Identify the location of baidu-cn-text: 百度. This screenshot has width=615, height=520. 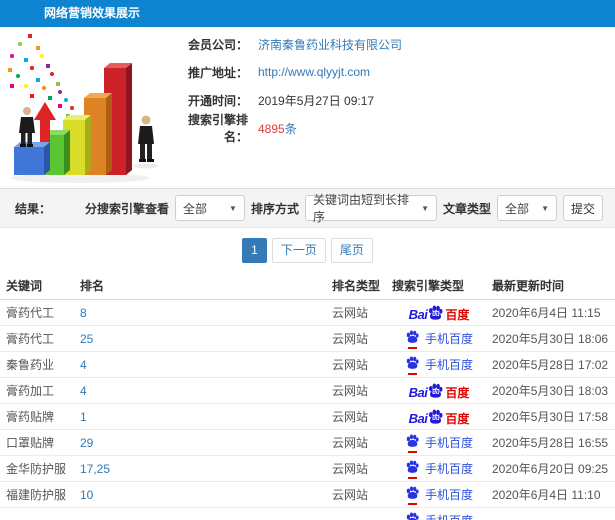
(457, 314).